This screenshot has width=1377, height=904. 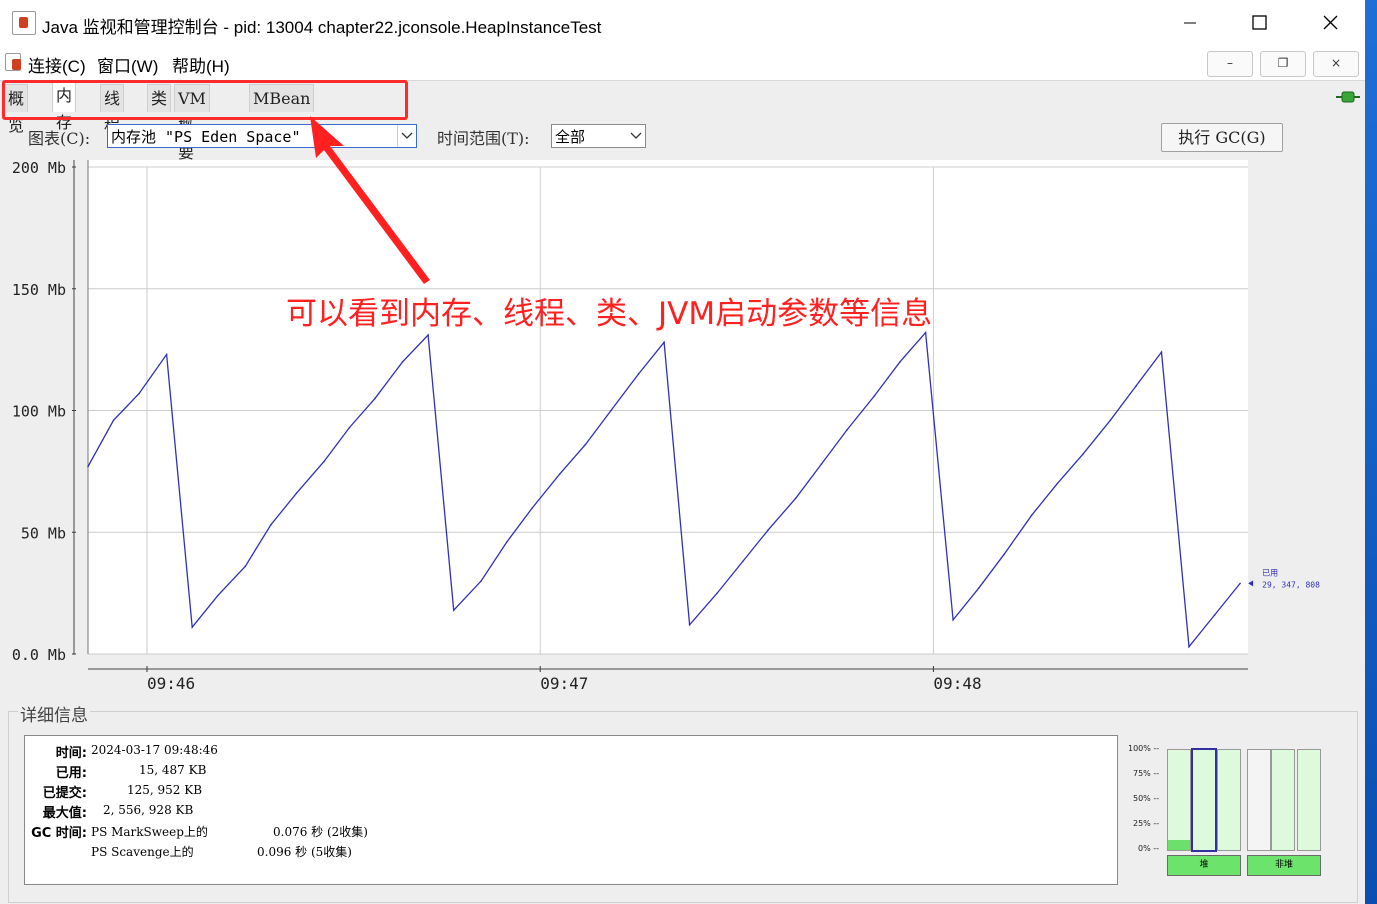 What do you see at coordinates (1222, 137) in the screenshot?
I see `perform-gc-button: 执行 GC(G)` at bounding box center [1222, 137].